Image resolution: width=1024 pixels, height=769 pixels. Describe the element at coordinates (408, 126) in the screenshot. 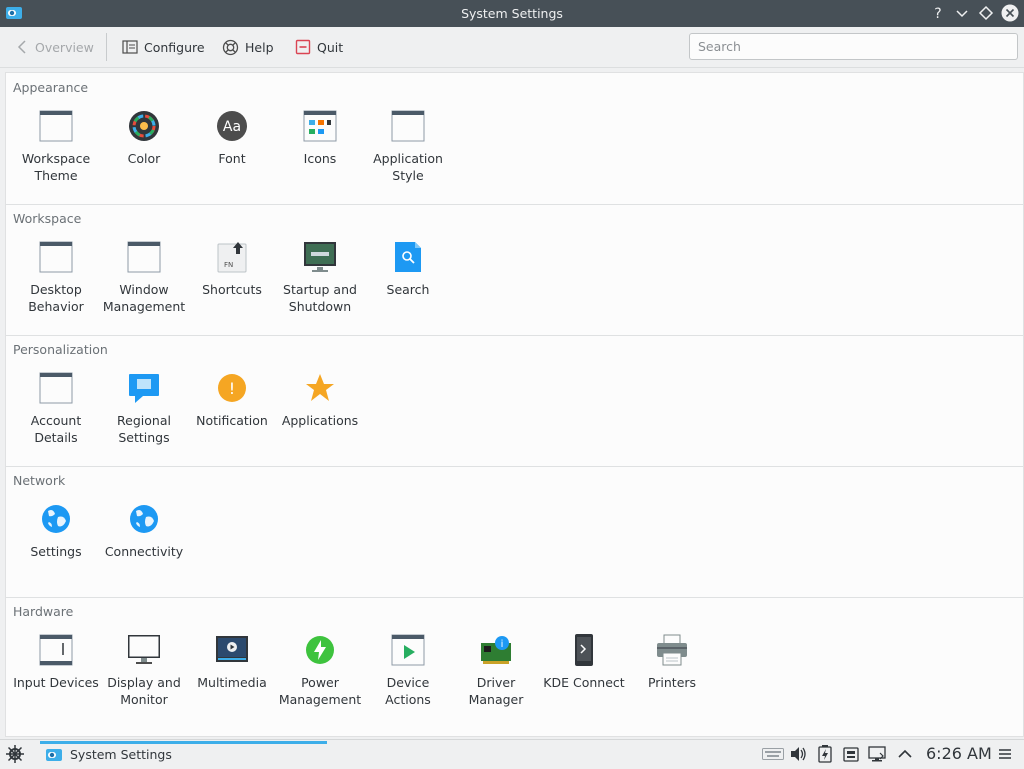

I see `application-style-icon` at that location.